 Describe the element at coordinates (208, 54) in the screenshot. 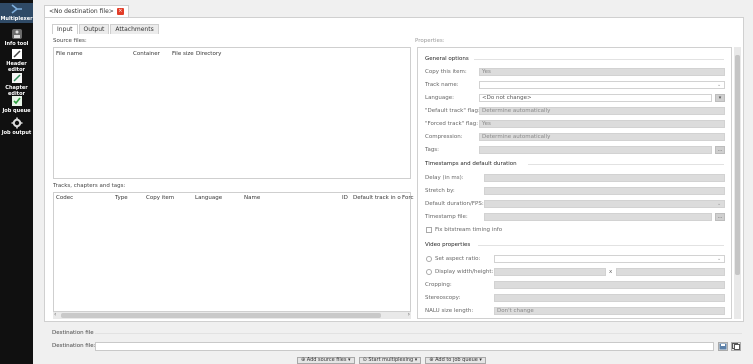

I see `column-directory: Directory` at that location.